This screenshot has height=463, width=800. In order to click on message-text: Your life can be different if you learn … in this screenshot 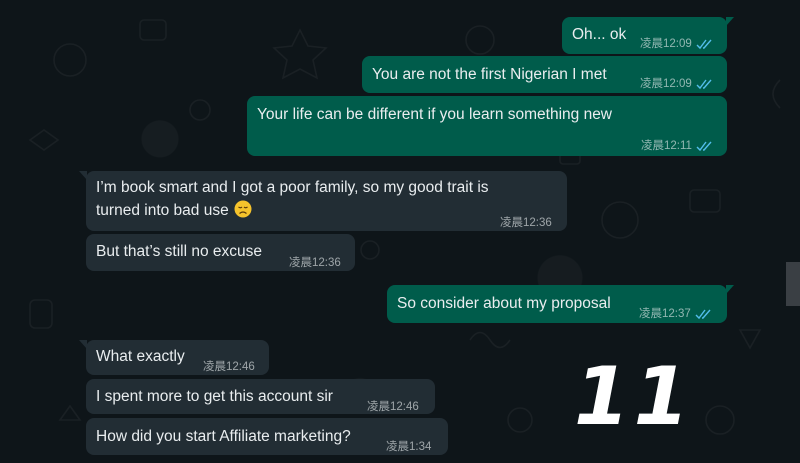, I will do `click(435, 114)`.